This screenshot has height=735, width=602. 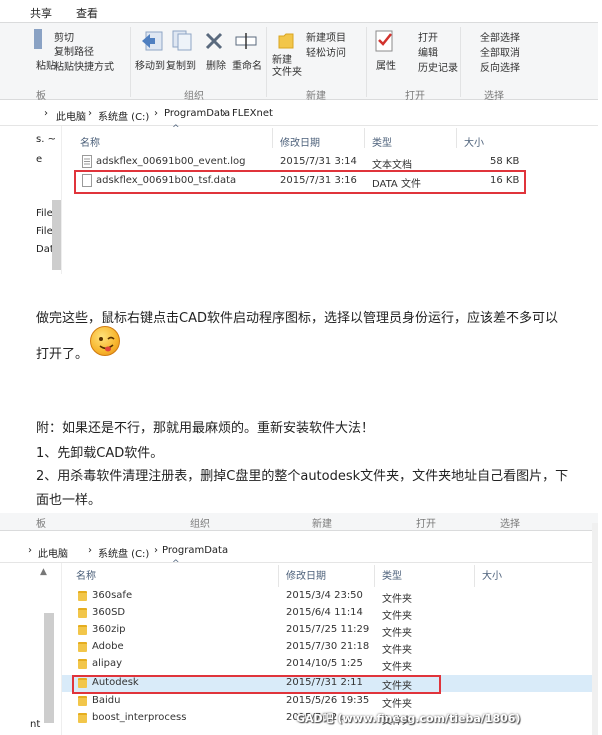 What do you see at coordinates (386, 64) in the screenshot?
I see `properties-button: 属性` at bounding box center [386, 64].